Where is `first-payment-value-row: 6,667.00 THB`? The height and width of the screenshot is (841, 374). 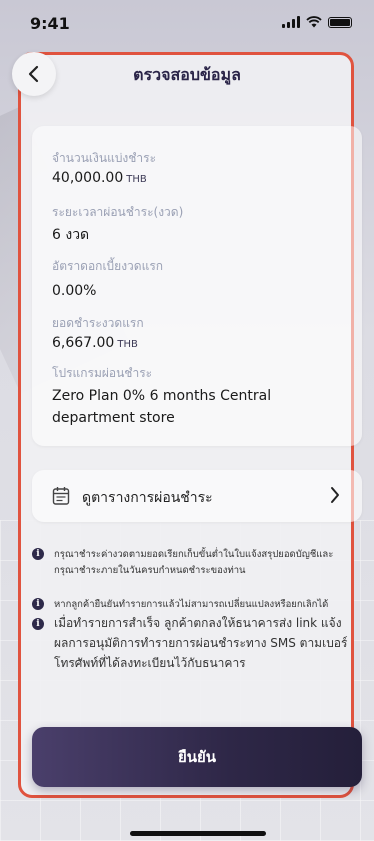 first-payment-value-row: 6,667.00 THB is located at coordinates (95, 343).